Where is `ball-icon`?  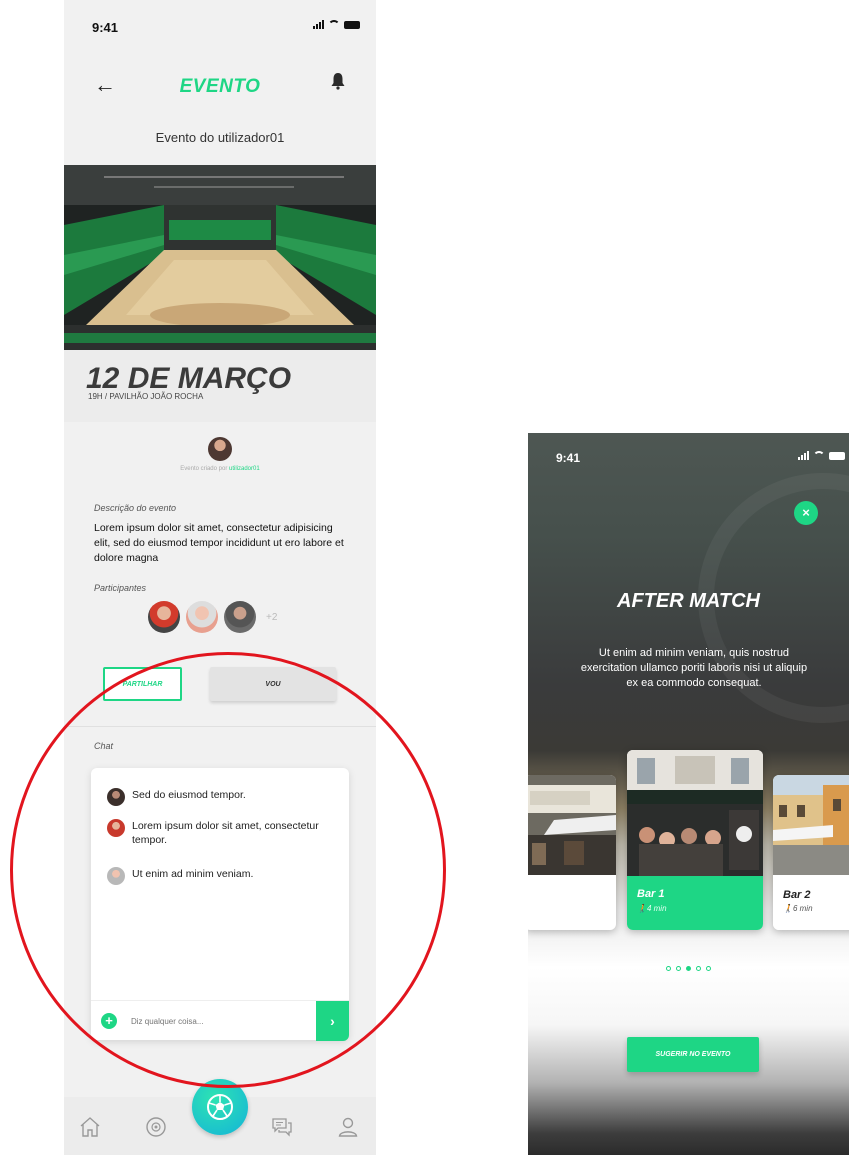 ball-icon is located at coordinates (220, 1107).